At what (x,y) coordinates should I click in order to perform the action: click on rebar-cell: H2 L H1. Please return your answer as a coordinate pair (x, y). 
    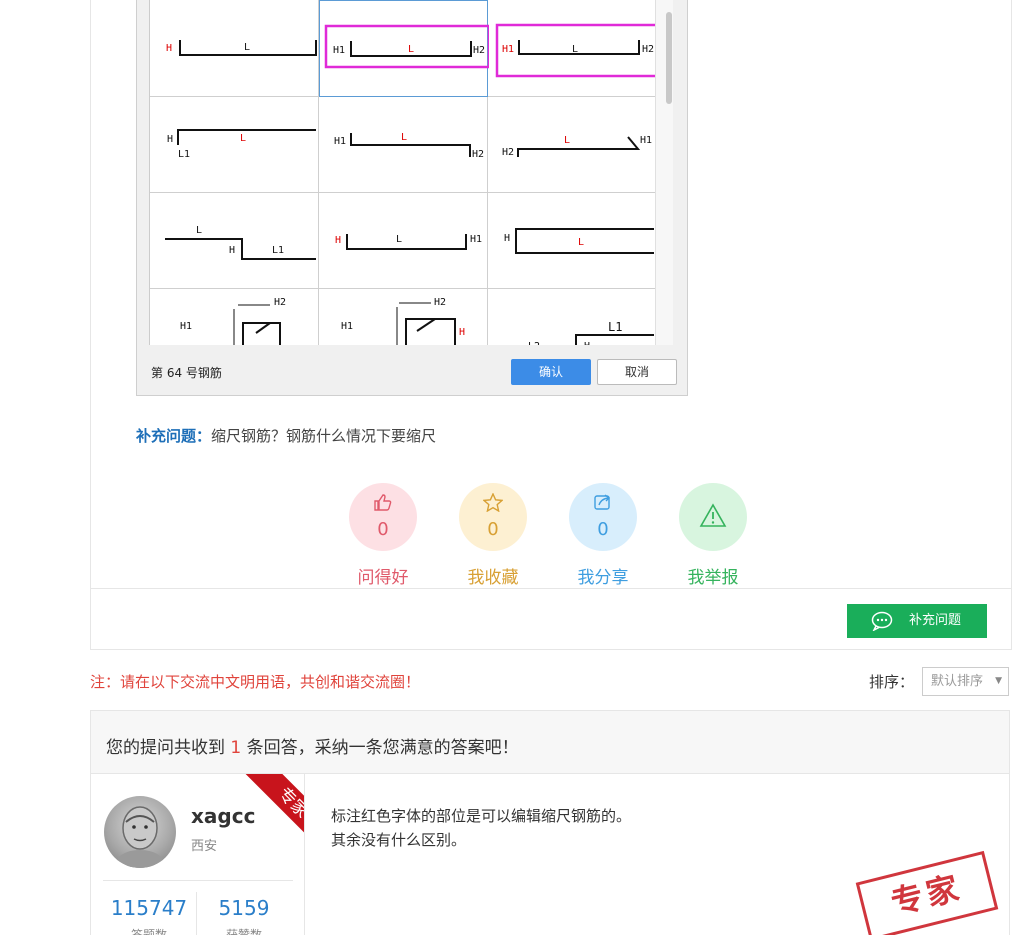
    Looking at the image, I should click on (571, 145).